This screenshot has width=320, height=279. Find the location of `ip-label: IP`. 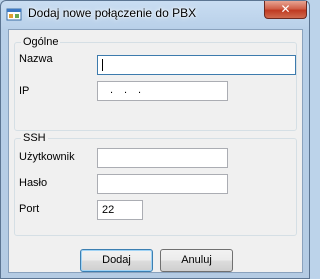

ip-label: IP is located at coordinates (24, 91).